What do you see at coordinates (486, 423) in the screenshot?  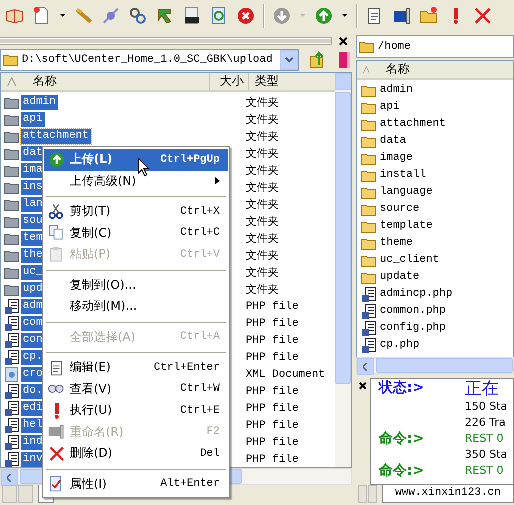 I see `log-text: 226 Tra` at bounding box center [486, 423].